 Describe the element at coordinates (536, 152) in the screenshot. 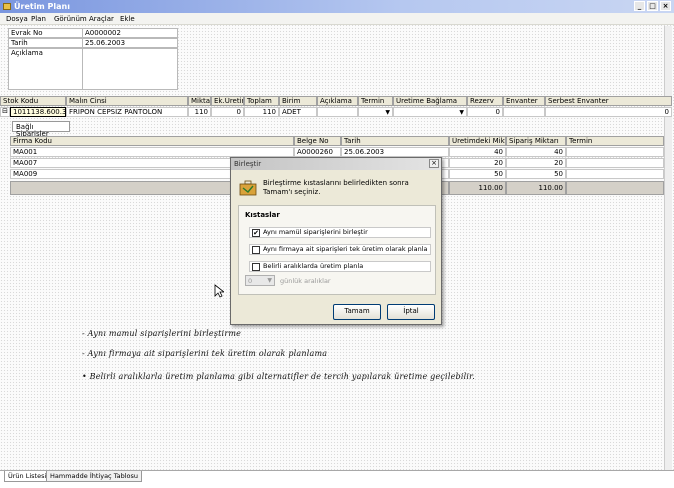

I see `table-row-siparis: 40` at that location.